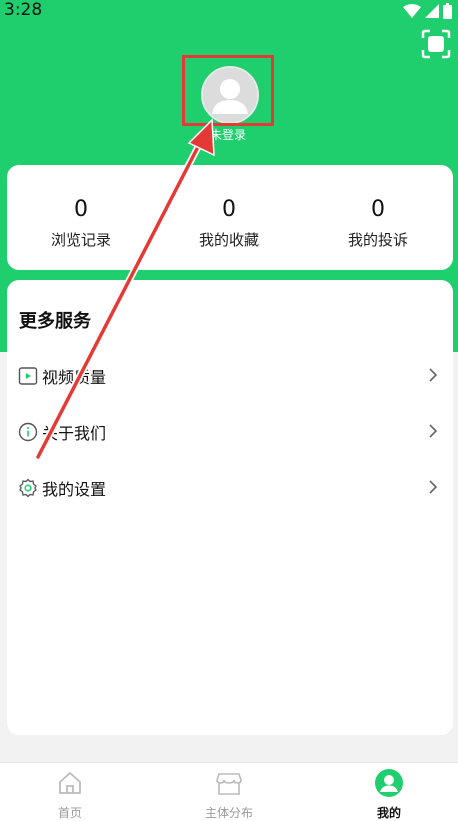  I want to click on stats-card: 0 浏览记录 0 我的收藏 0 我的投诉, so click(230, 217).